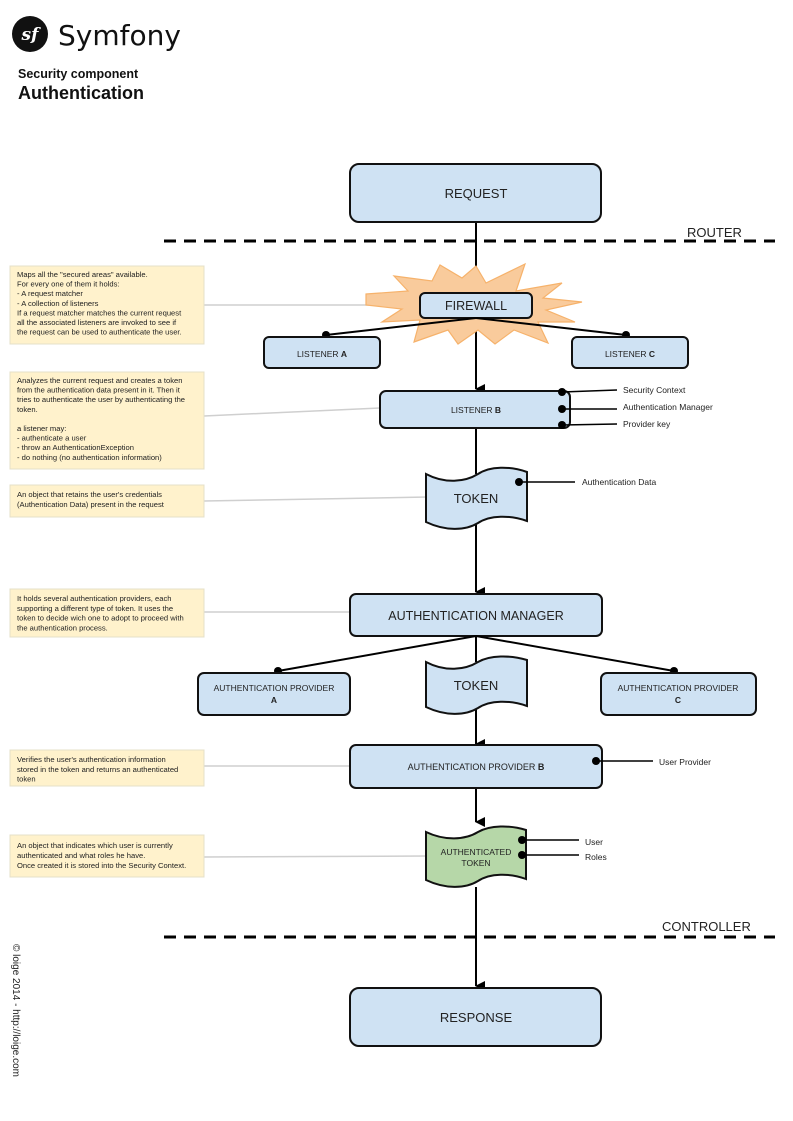 Image resolution: width=793 pixels, height=1121 pixels. What do you see at coordinates (678, 688) in the screenshot?
I see `provider-c-label: AUTHENTICATION PROVIDER` at bounding box center [678, 688].